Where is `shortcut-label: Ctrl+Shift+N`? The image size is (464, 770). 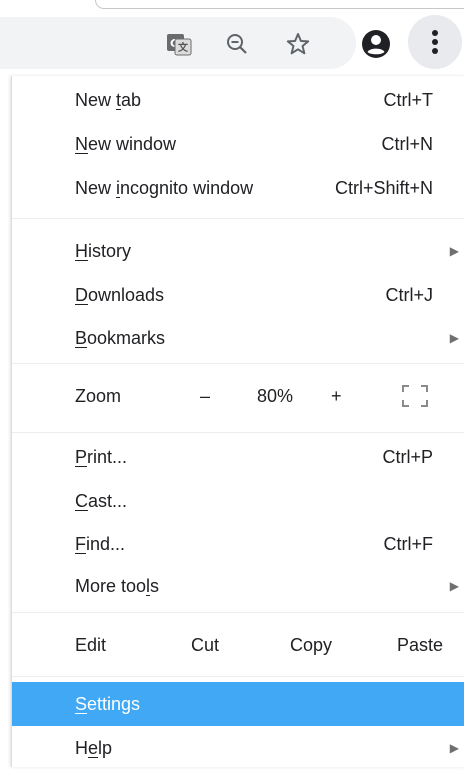
shortcut-label: Ctrl+Shift+N is located at coordinates (383, 188).